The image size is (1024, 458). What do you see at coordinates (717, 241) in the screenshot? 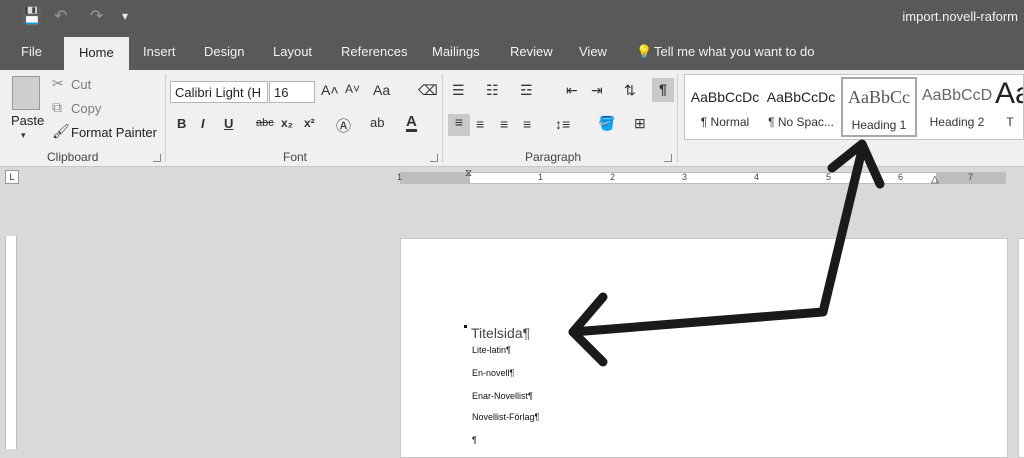
I see `arrow-line` at bounding box center [717, 241].